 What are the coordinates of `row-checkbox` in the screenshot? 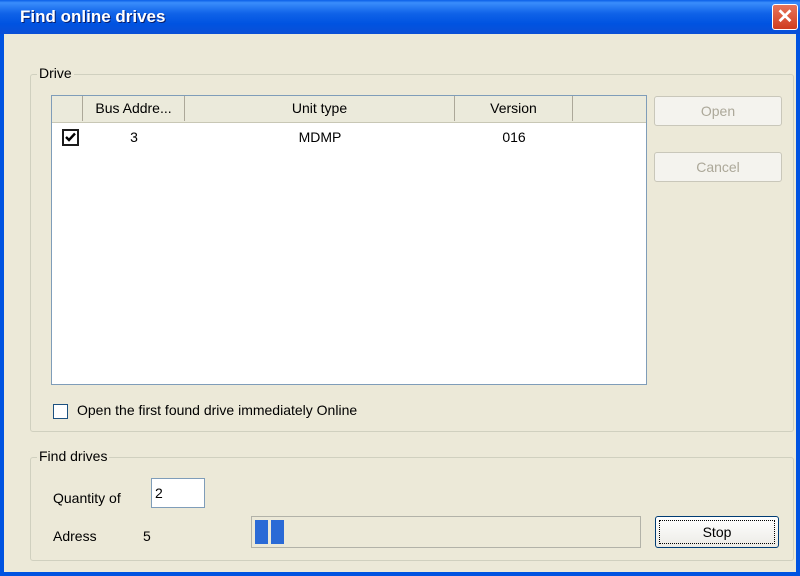 It's located at (70, 137).